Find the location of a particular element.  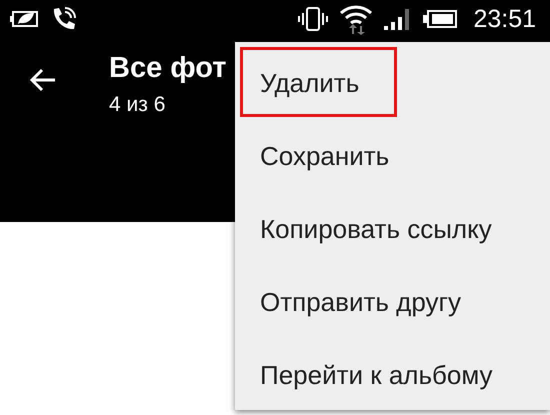

menu-item: Сохранить is located at coordinates (314, 156).